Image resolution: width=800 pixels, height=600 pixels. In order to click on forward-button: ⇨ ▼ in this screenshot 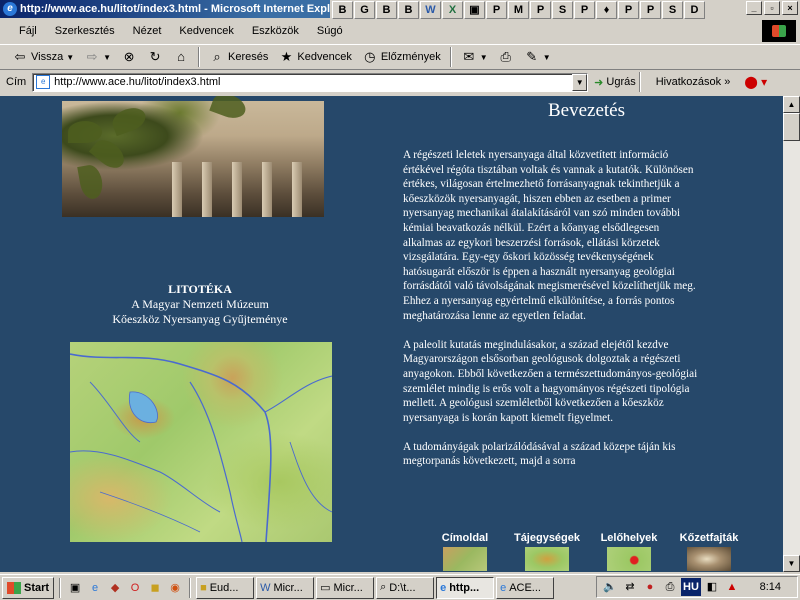, I will do `click(97, 57)`.